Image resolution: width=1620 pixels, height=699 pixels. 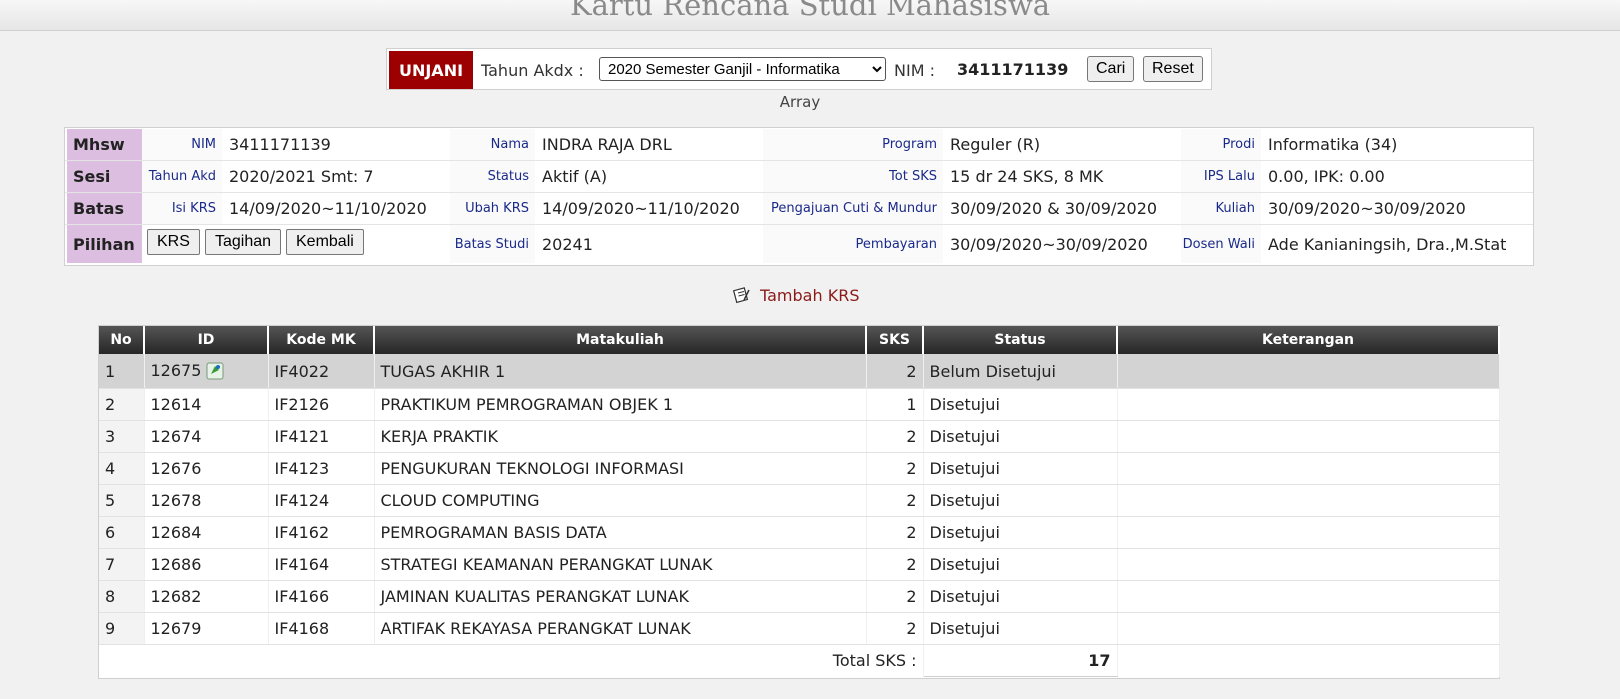 What do you see at coordinates (110, 371) in the screenshot?
I see `cell-text: 1` at bounding box center [110, 371].